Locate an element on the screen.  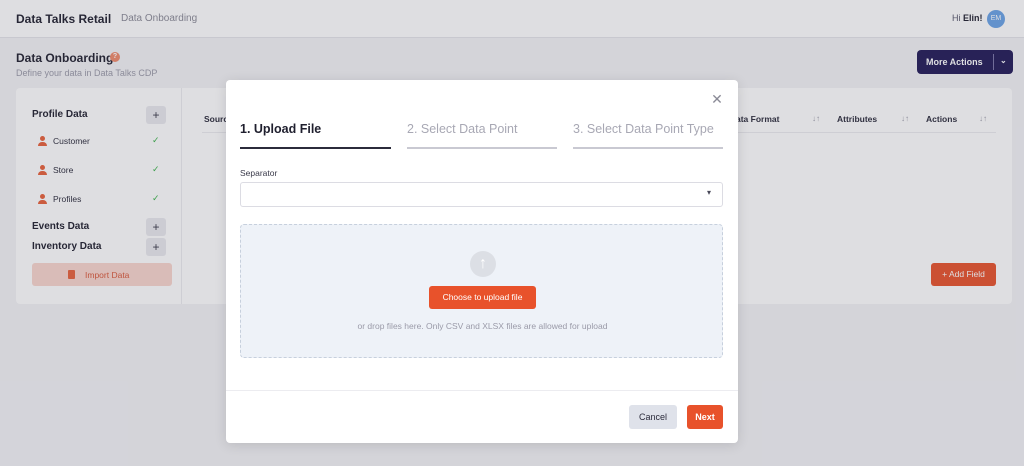
step-select-data-point: 2. Select Data Point is located at coordinates (462, 129).